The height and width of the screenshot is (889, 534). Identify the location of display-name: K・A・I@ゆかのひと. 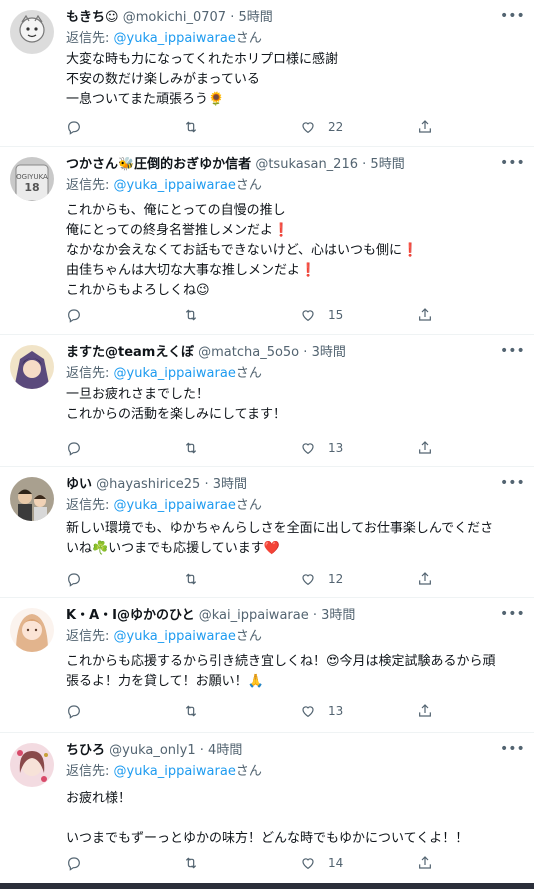
(130, 615).